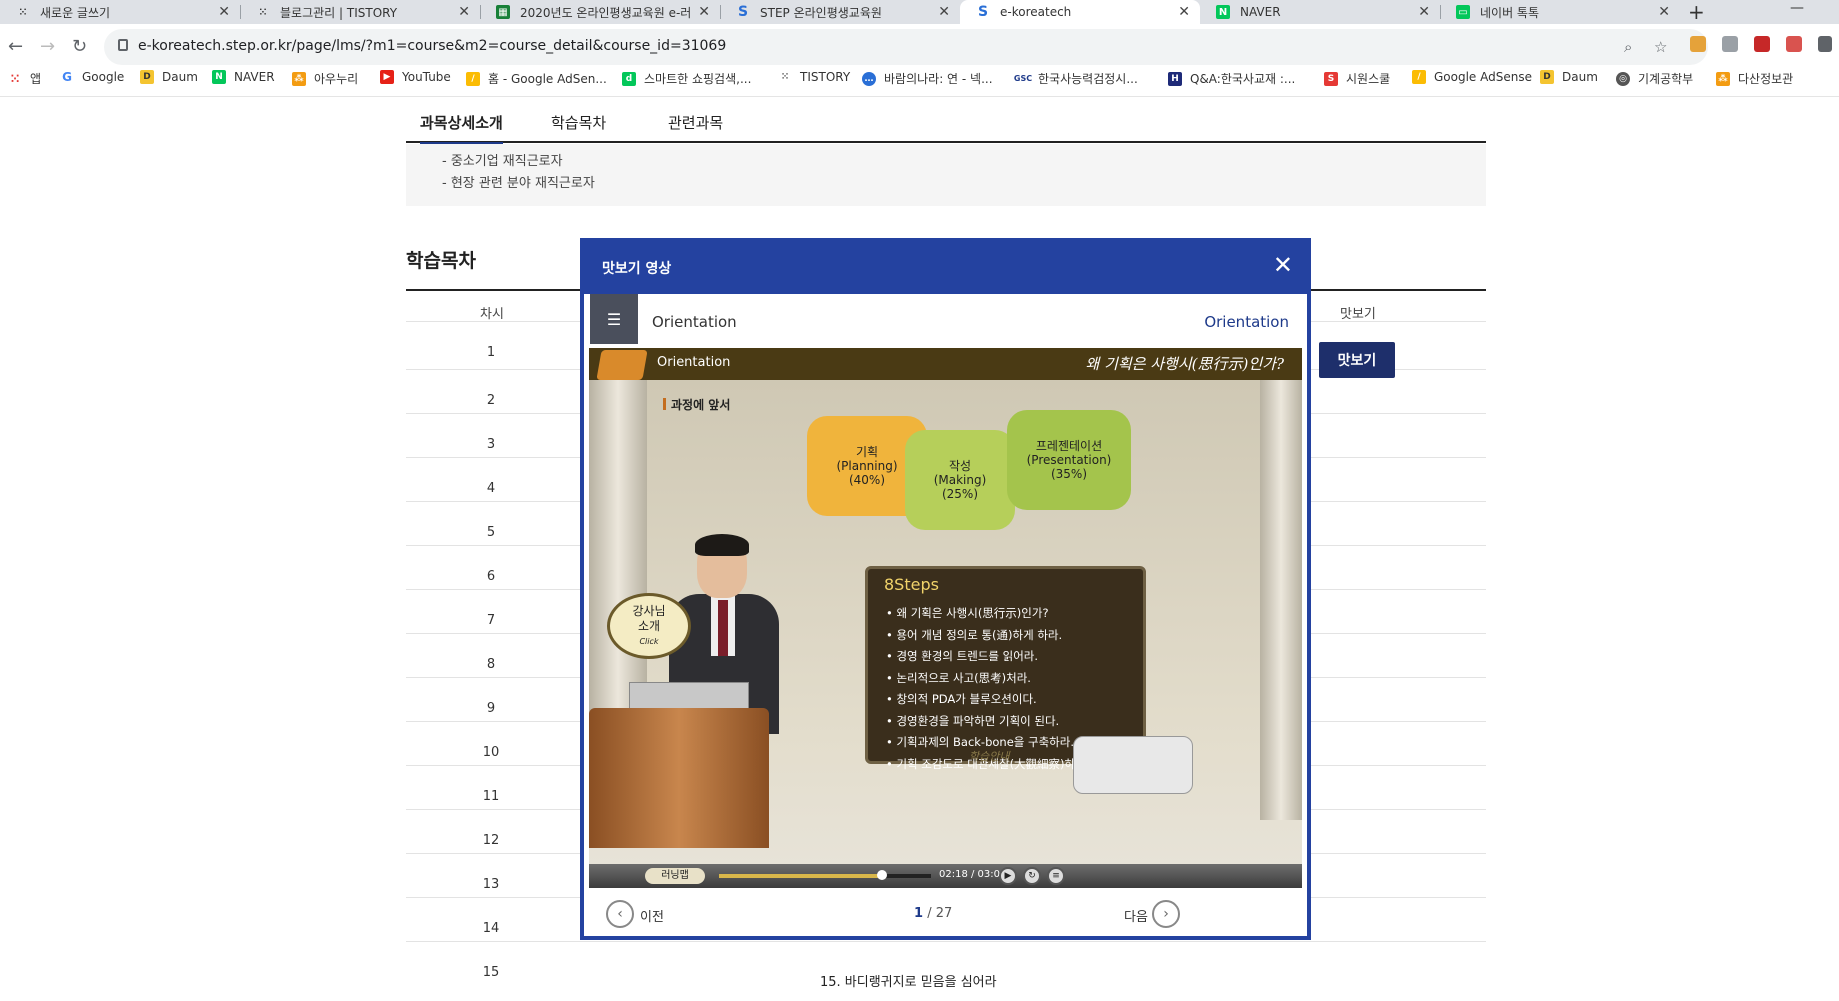  I want to click on gsc-icon: GSC, so click(1023, 78).